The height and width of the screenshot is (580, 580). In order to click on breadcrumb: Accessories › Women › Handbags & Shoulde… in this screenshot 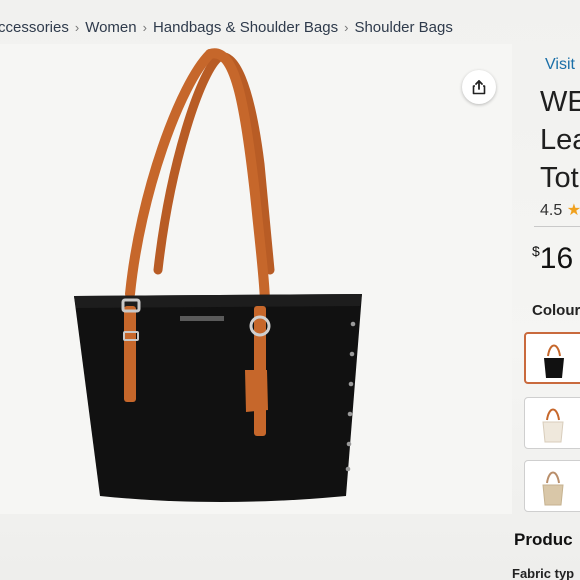, I will do `click(226, 27)`.